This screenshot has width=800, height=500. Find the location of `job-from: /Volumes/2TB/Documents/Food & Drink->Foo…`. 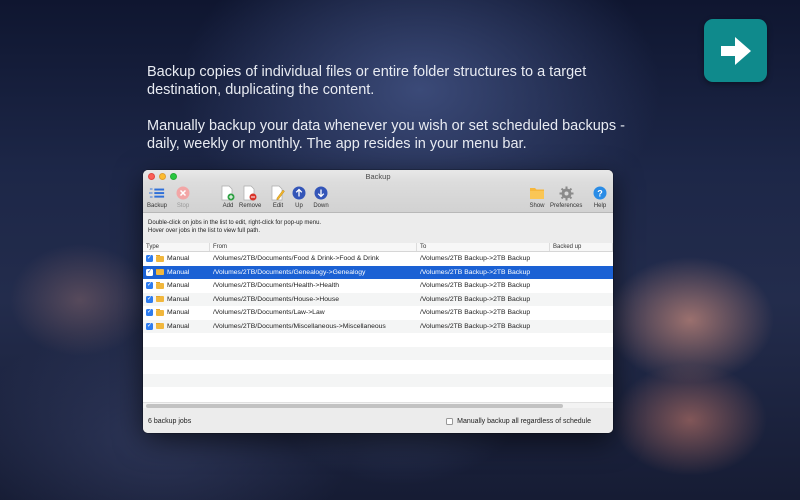

job-from: /Volumes/2TB/Documents/Food & Drink->Foo… is located at coordinates (296, 259).